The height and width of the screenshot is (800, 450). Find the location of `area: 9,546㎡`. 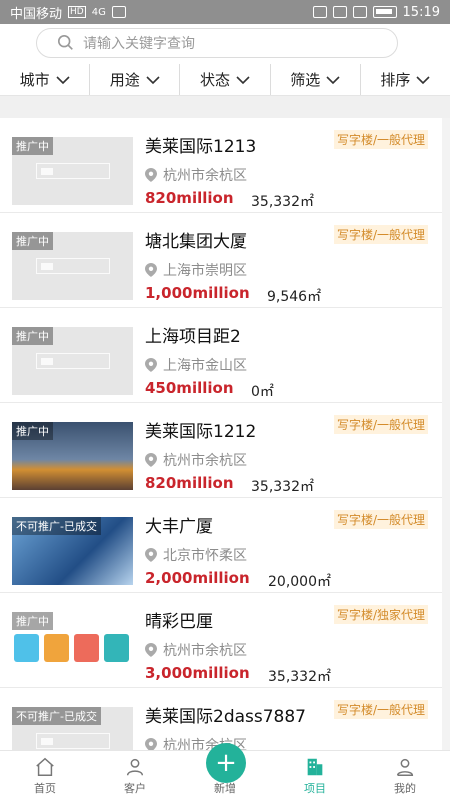

area: 9,546㎡ is located at coordinates (294, 297).